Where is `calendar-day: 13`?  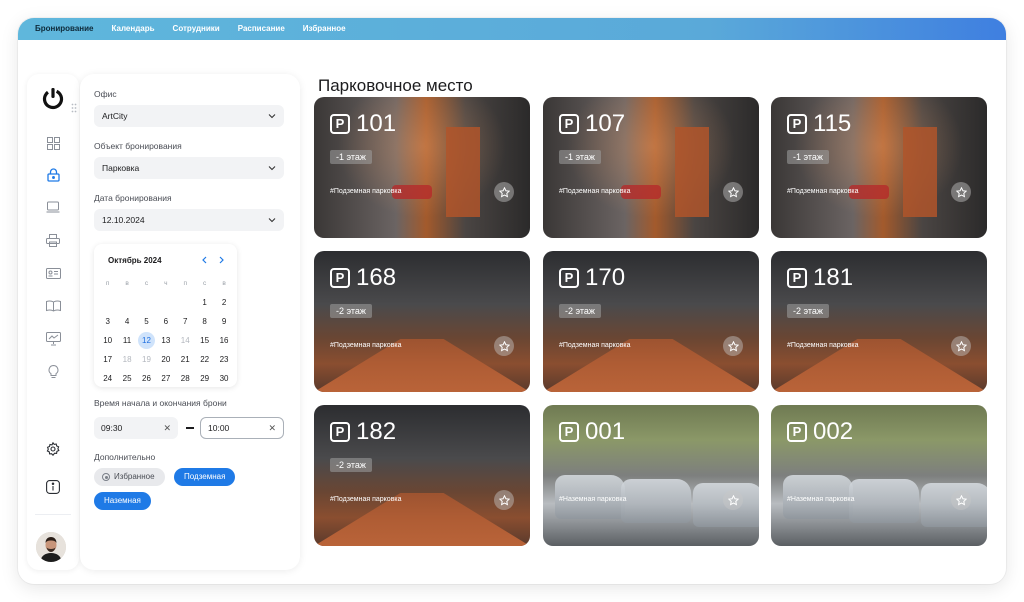
calendar-day: 13 is located at coordinates (165, 340).